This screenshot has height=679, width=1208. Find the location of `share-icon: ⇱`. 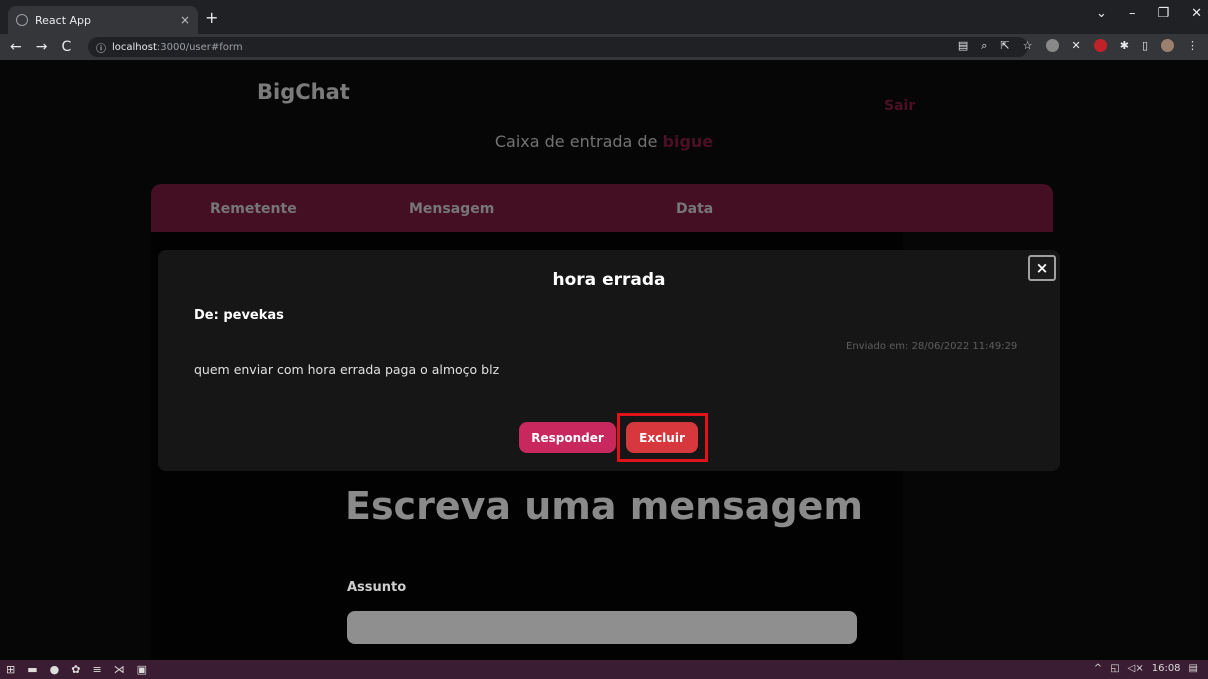

share-icon: ⇱ is located at coordinates (1004, 46).